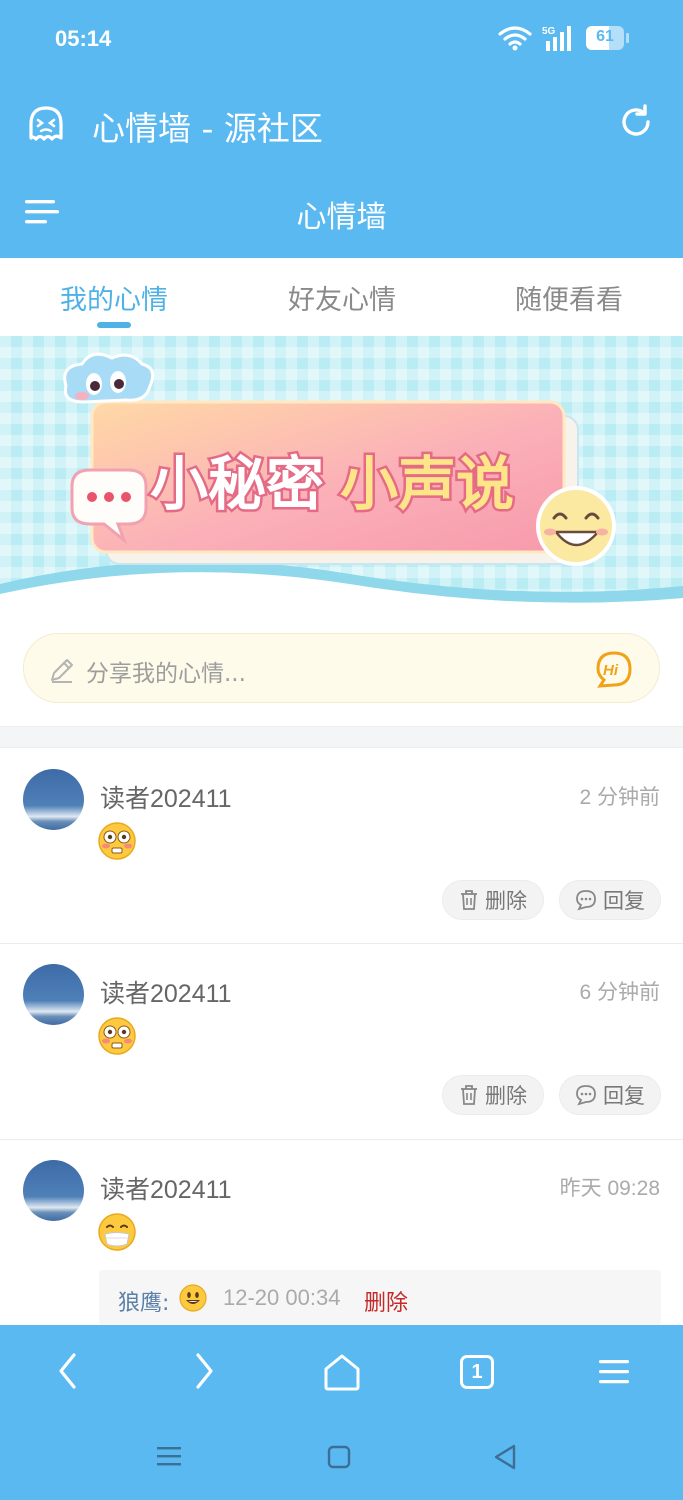  What do you see at coordinates (609, 1188) in the screenshot?
I see `post-time: 昨天 09:28` at bounding box center [609, 1188].